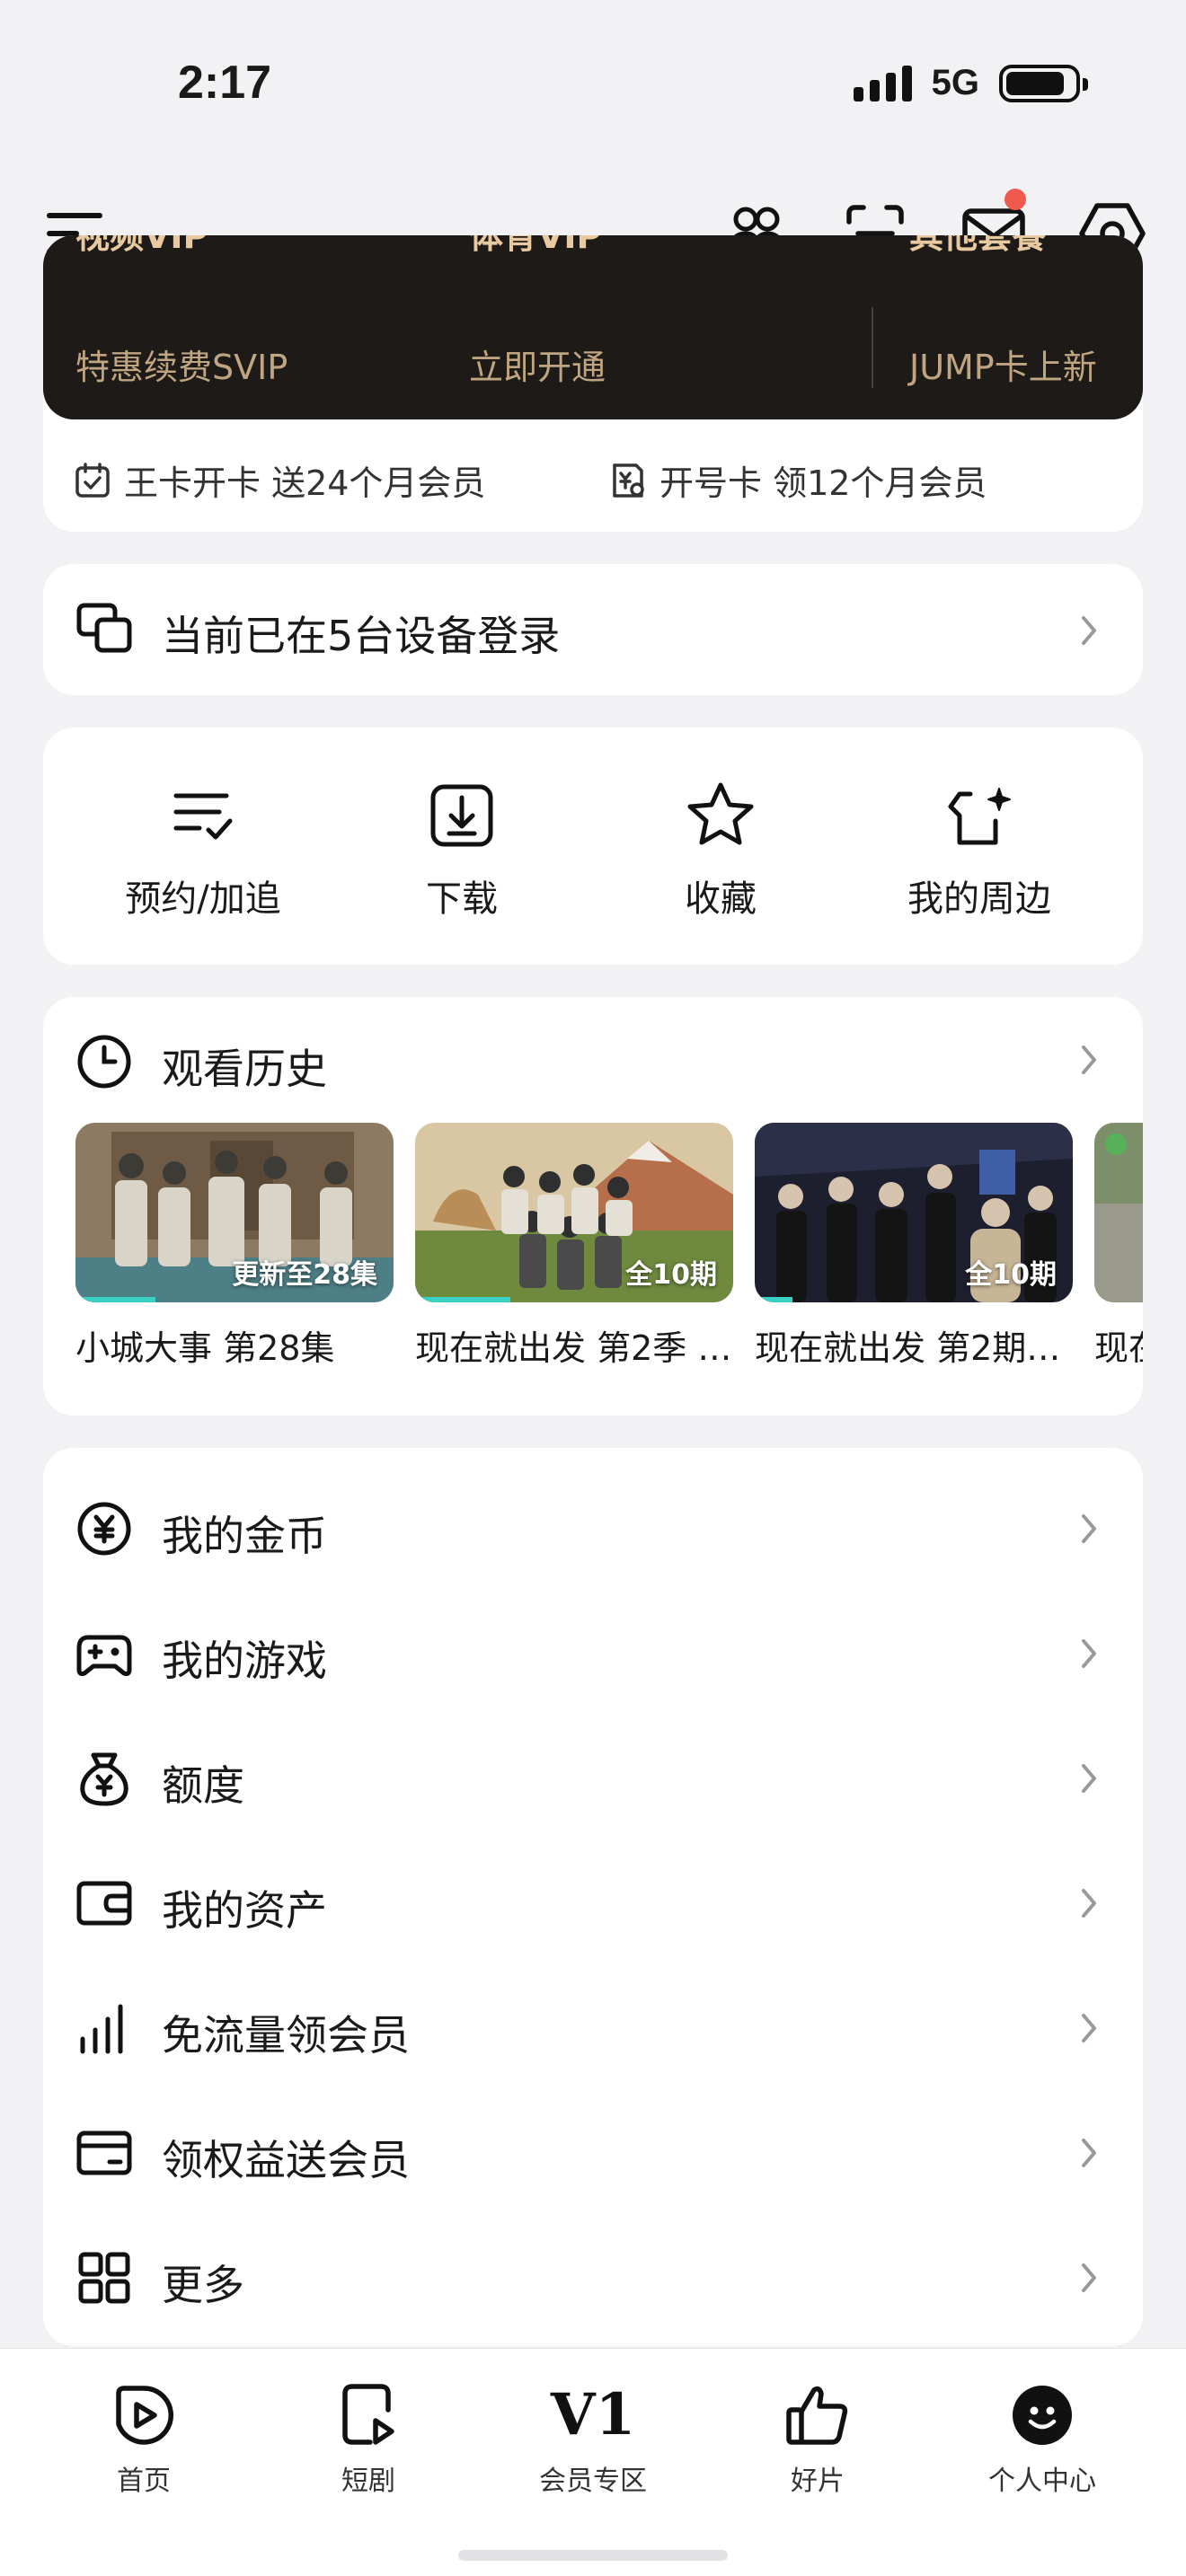 The image size is (1186, 2576). I want to click on battery-icon, so click(1043, 83).